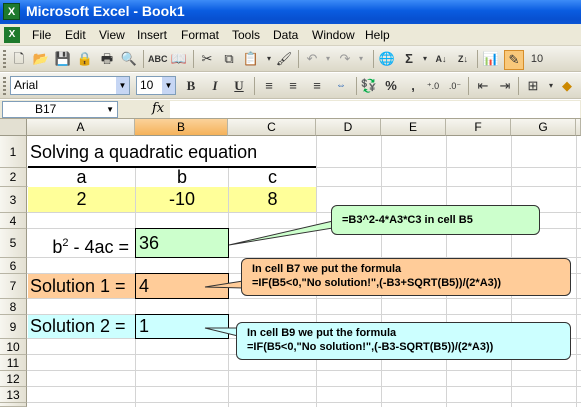 This screenshot has width=581, height=407. I want to click on callout-pointer-b9, so click(221, 332).